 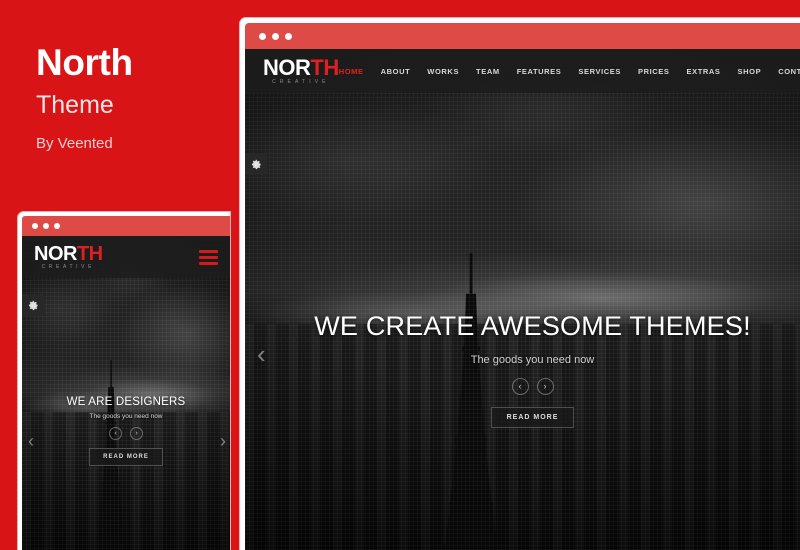 I want to click on nav-item-works: WORKS, so click(x=443, y=71).